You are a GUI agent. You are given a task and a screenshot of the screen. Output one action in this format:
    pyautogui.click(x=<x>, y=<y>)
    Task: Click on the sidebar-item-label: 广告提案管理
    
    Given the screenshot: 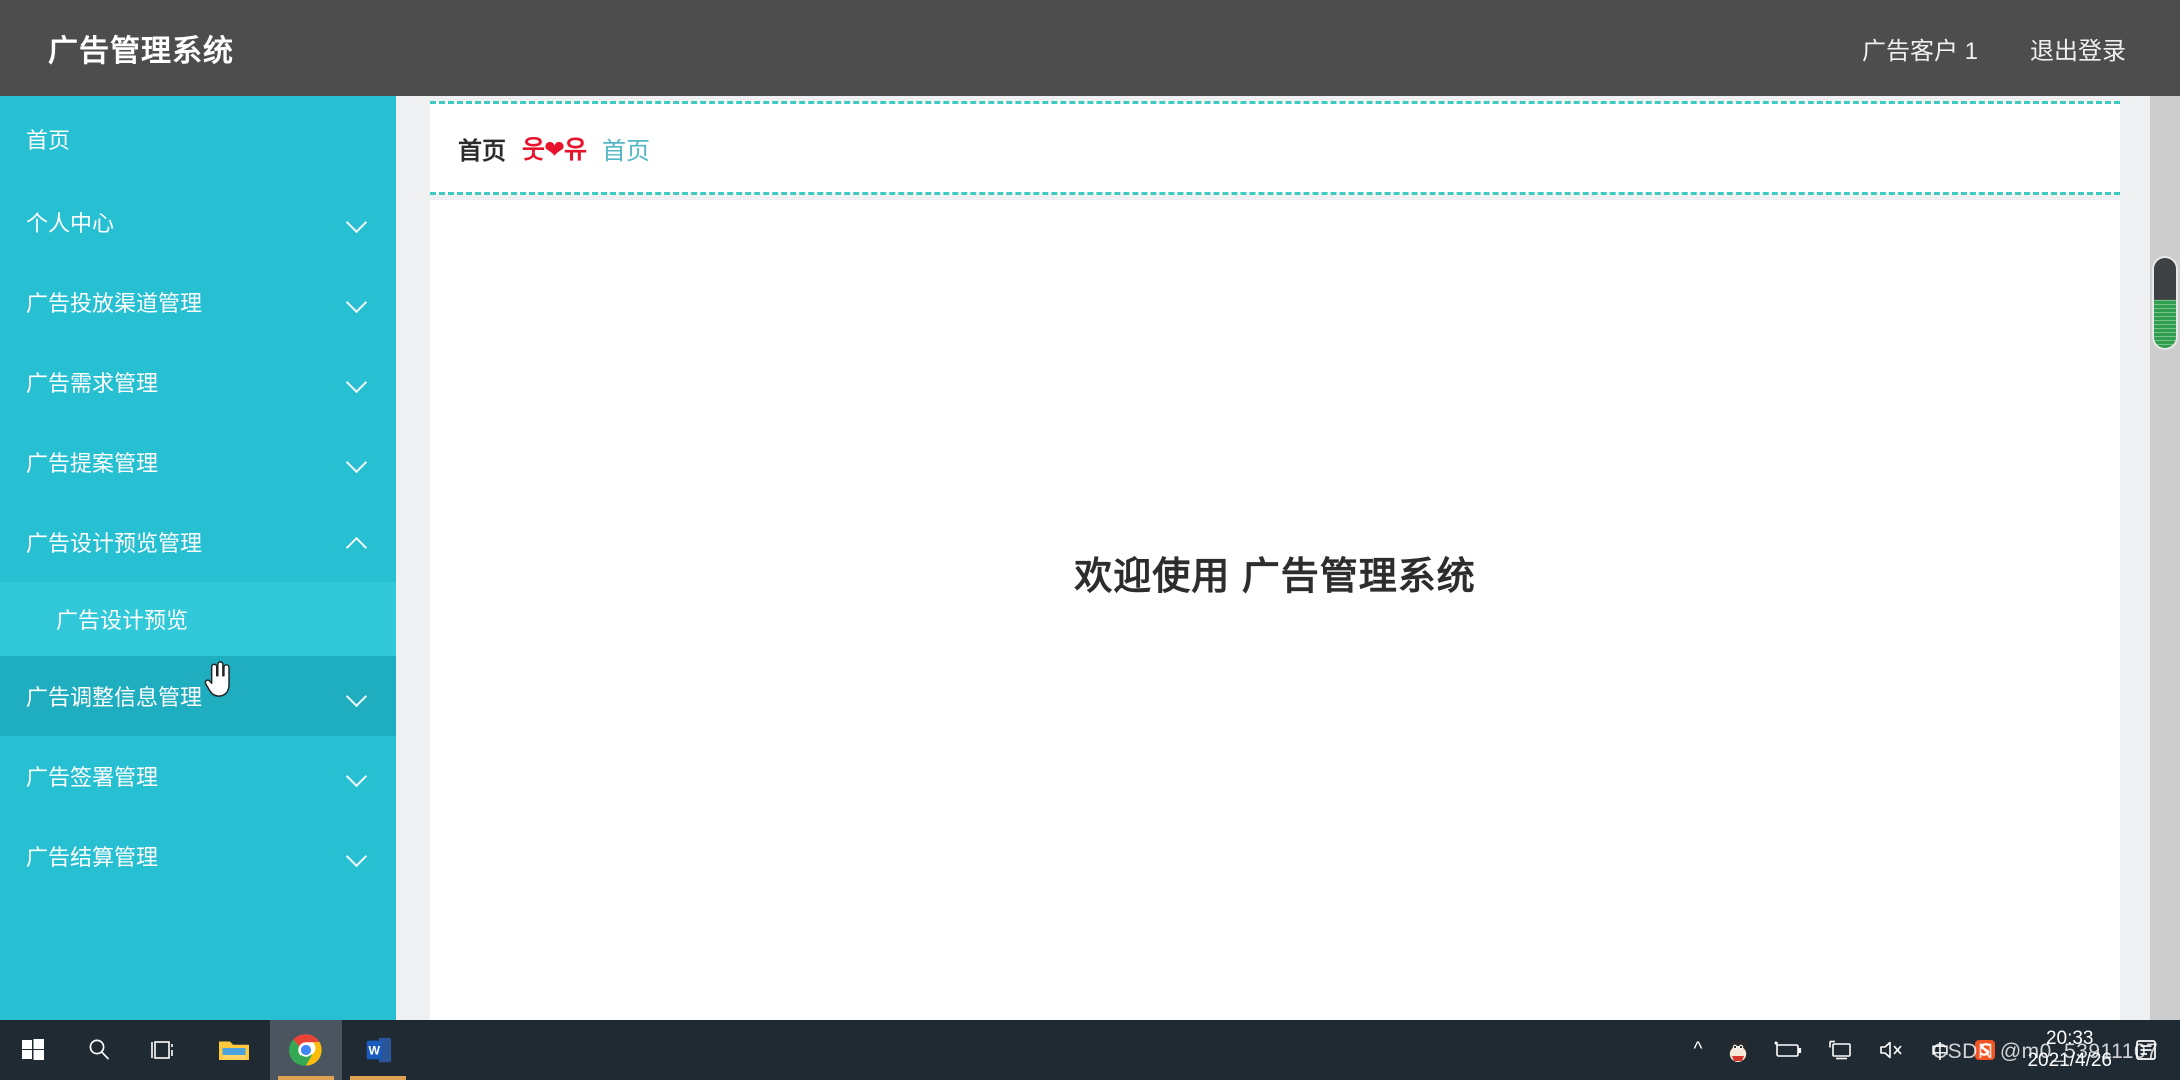 What is the action you would take?
    pyautogui.click(x=92, y=463)
    